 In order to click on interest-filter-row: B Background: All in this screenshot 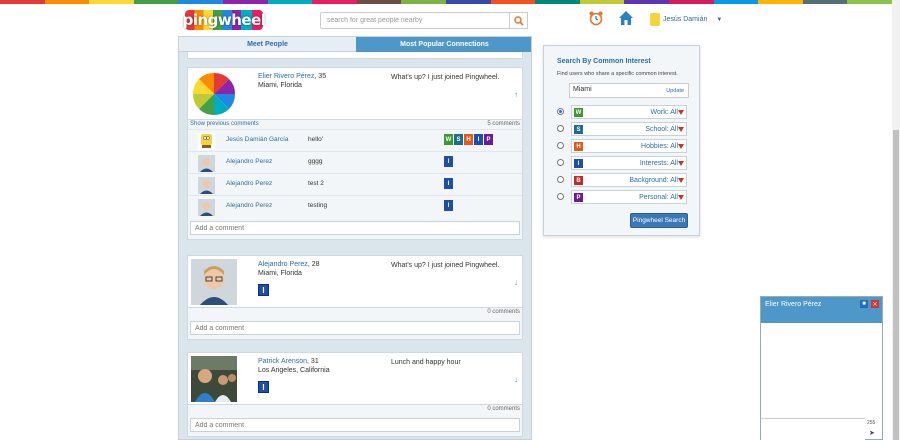, I will do `click(624, 180)`.